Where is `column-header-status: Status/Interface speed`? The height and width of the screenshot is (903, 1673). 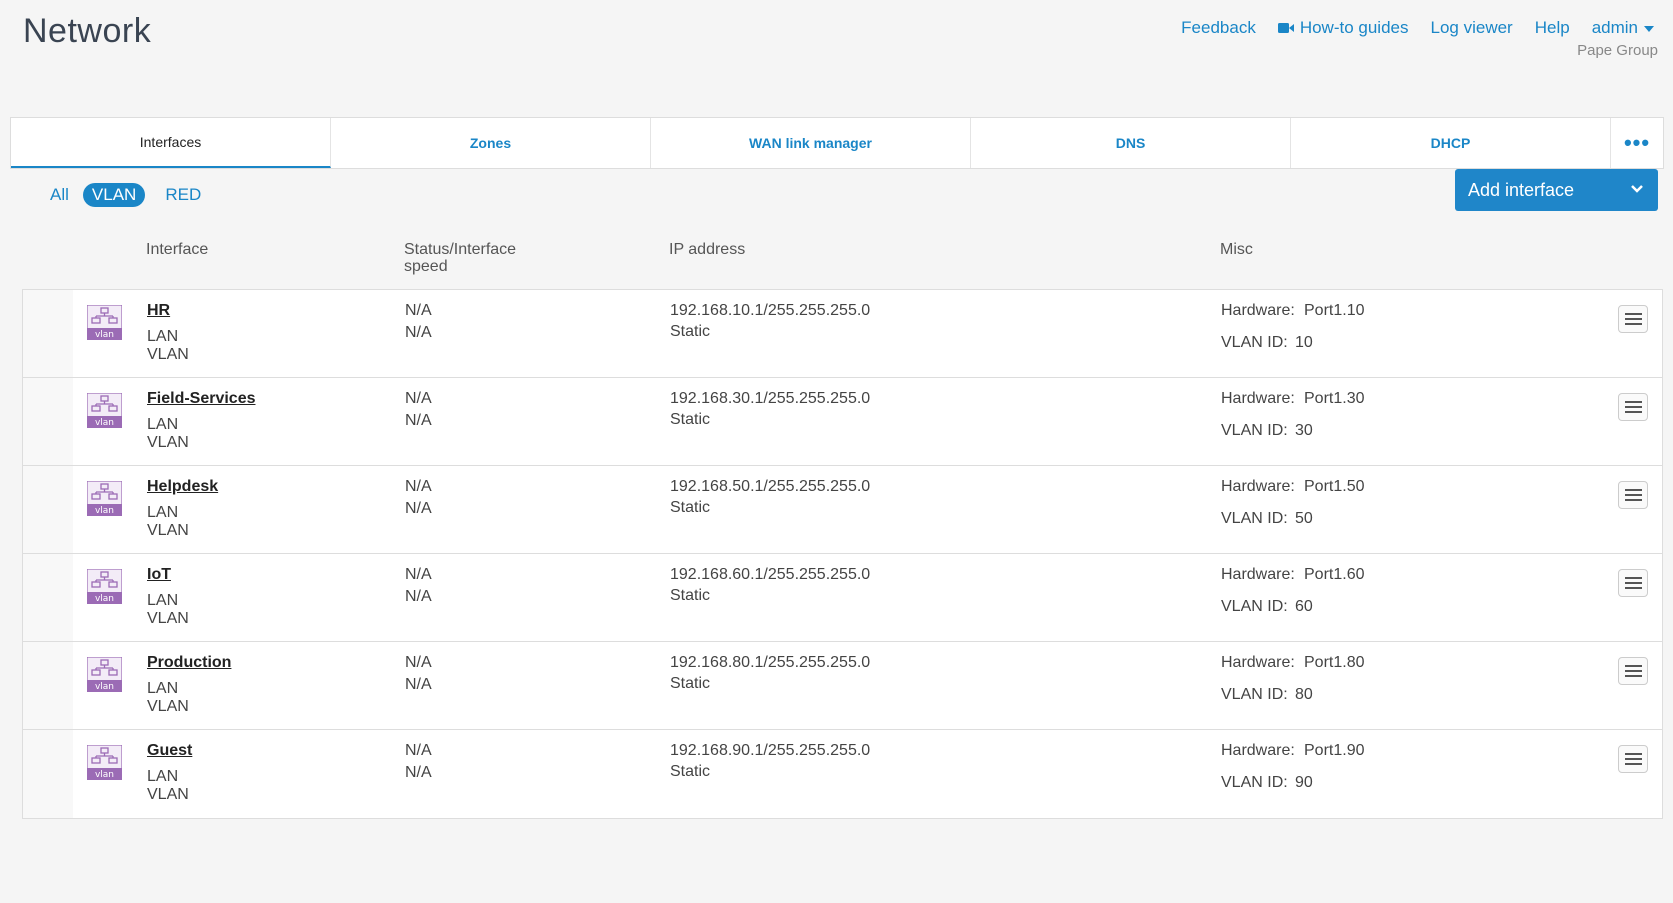
column-header-status: Status/Interface speed is located at coordinates (460, 258).